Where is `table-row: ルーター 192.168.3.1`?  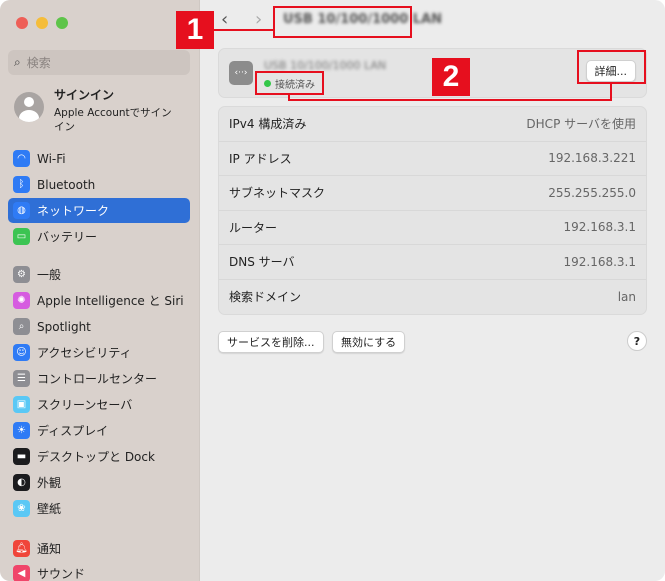 table-row: ルーター 192.168.3.1 is located at coordinates (432, 228).